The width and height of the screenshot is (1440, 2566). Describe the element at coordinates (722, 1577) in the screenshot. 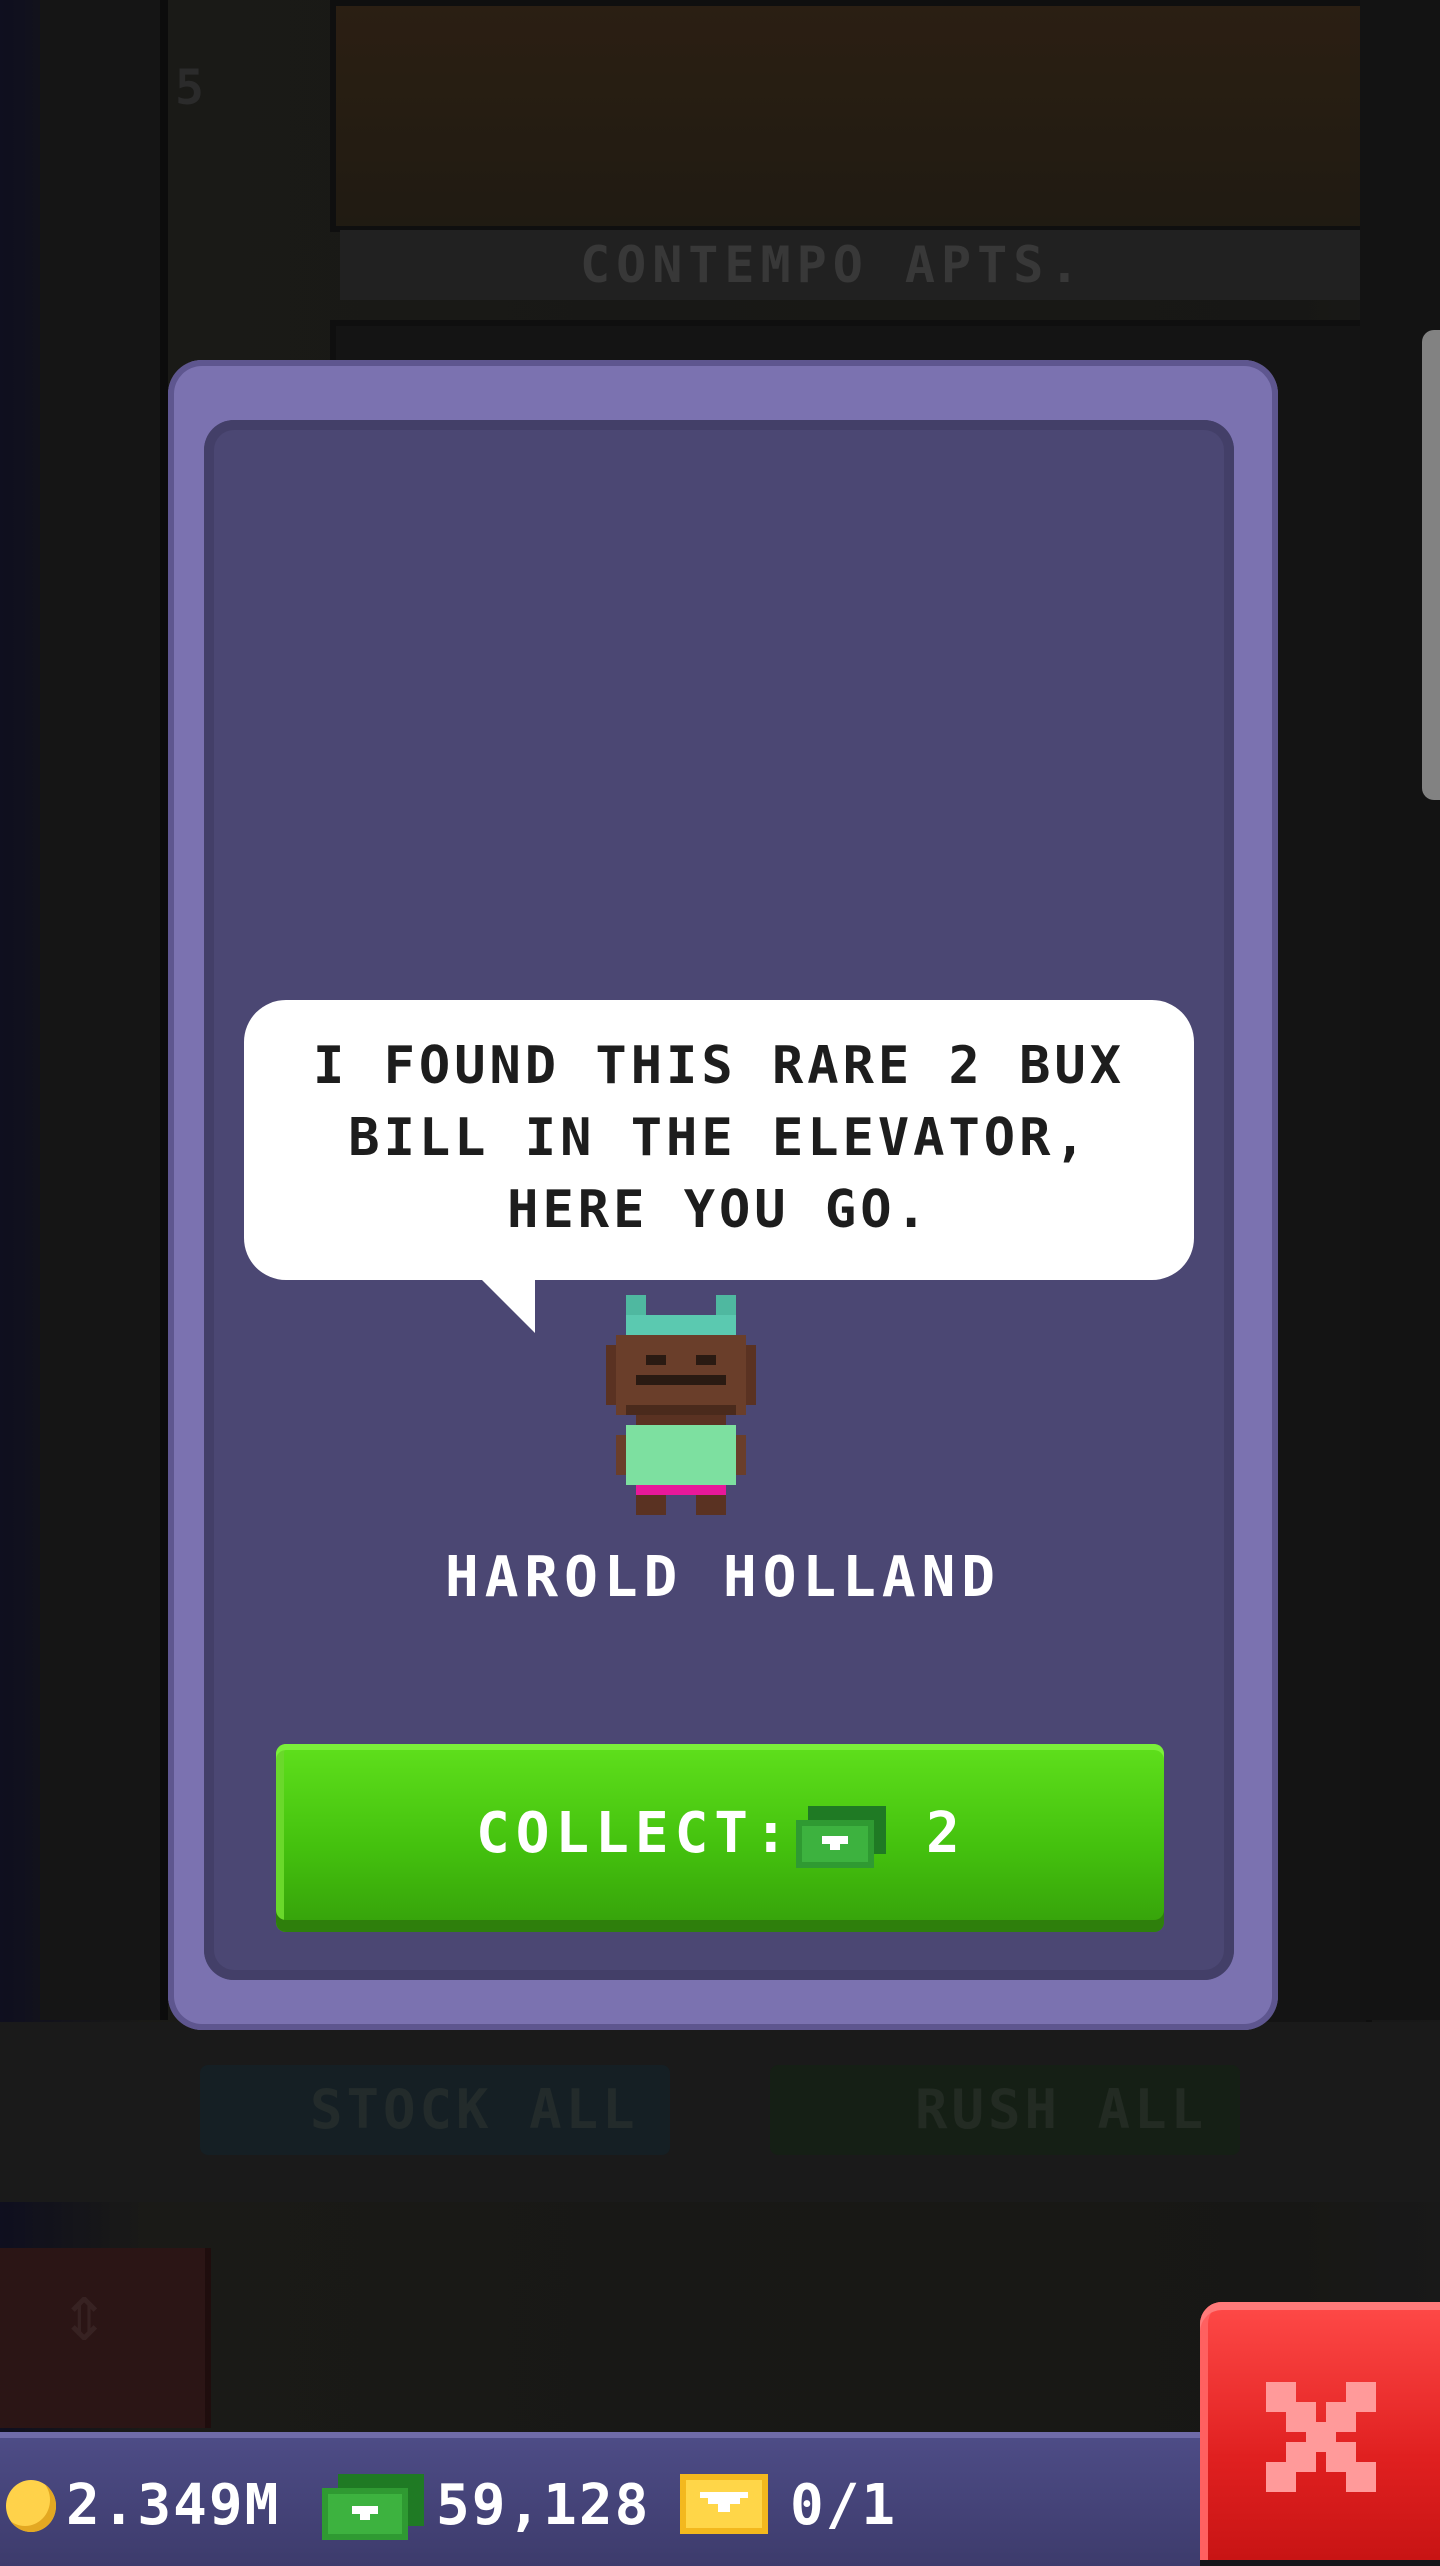

I see `character-name: HAROLD HOLLAND` at that location.